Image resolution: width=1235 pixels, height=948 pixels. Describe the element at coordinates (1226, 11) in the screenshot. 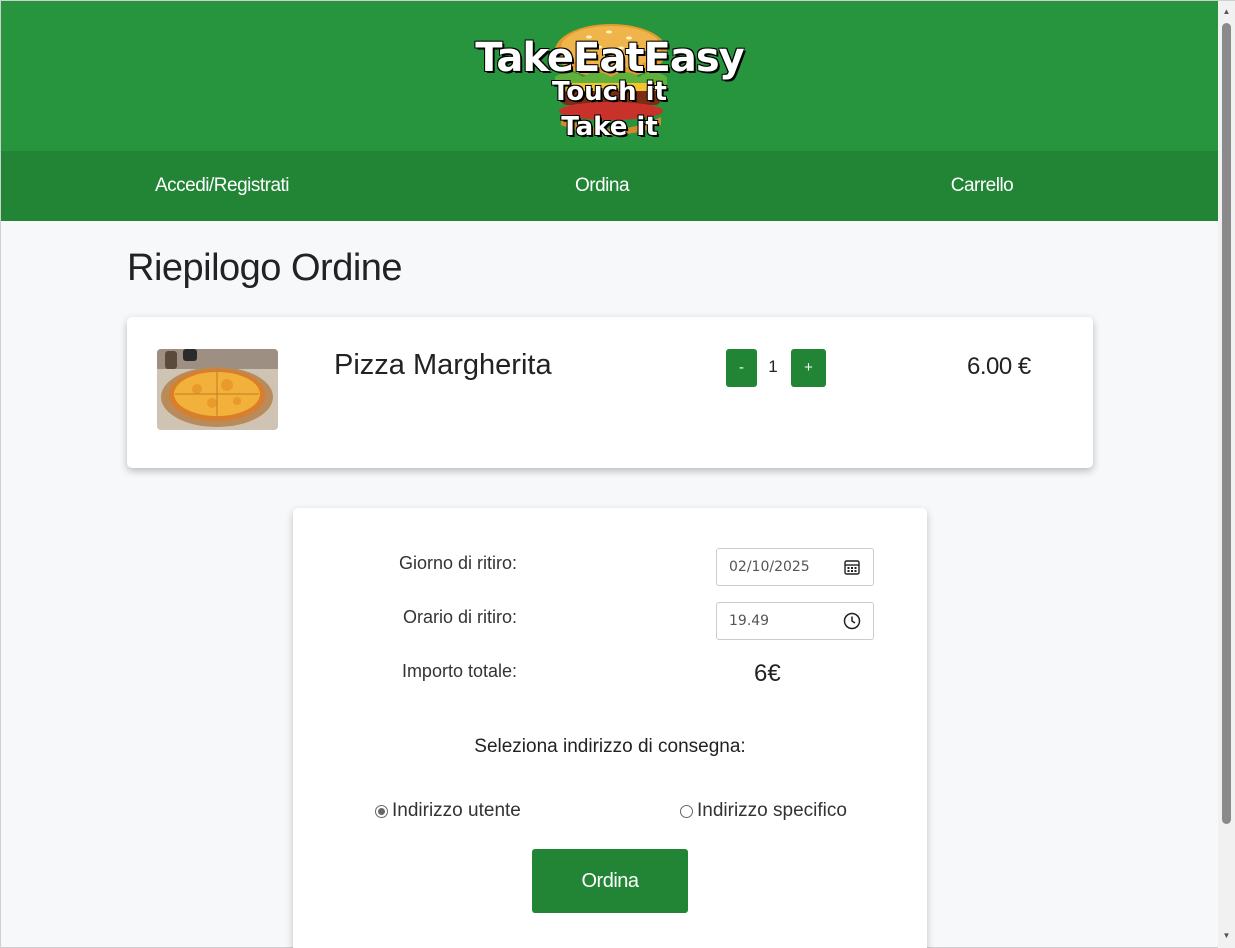

I see `scroll-up-arrow-icon: ▲` at that location.